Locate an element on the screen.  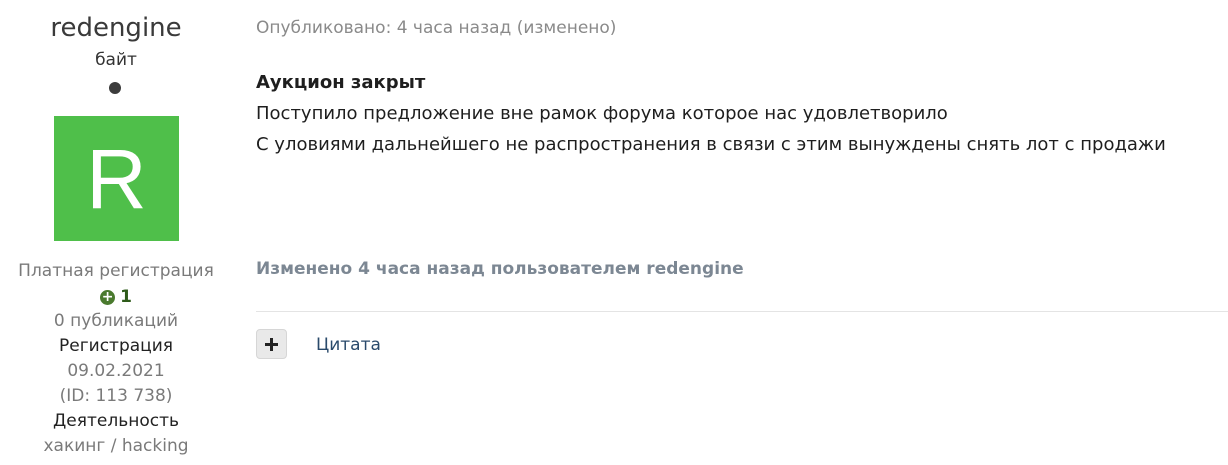
quote-button: Цитата is located at coordinates (348, 345).